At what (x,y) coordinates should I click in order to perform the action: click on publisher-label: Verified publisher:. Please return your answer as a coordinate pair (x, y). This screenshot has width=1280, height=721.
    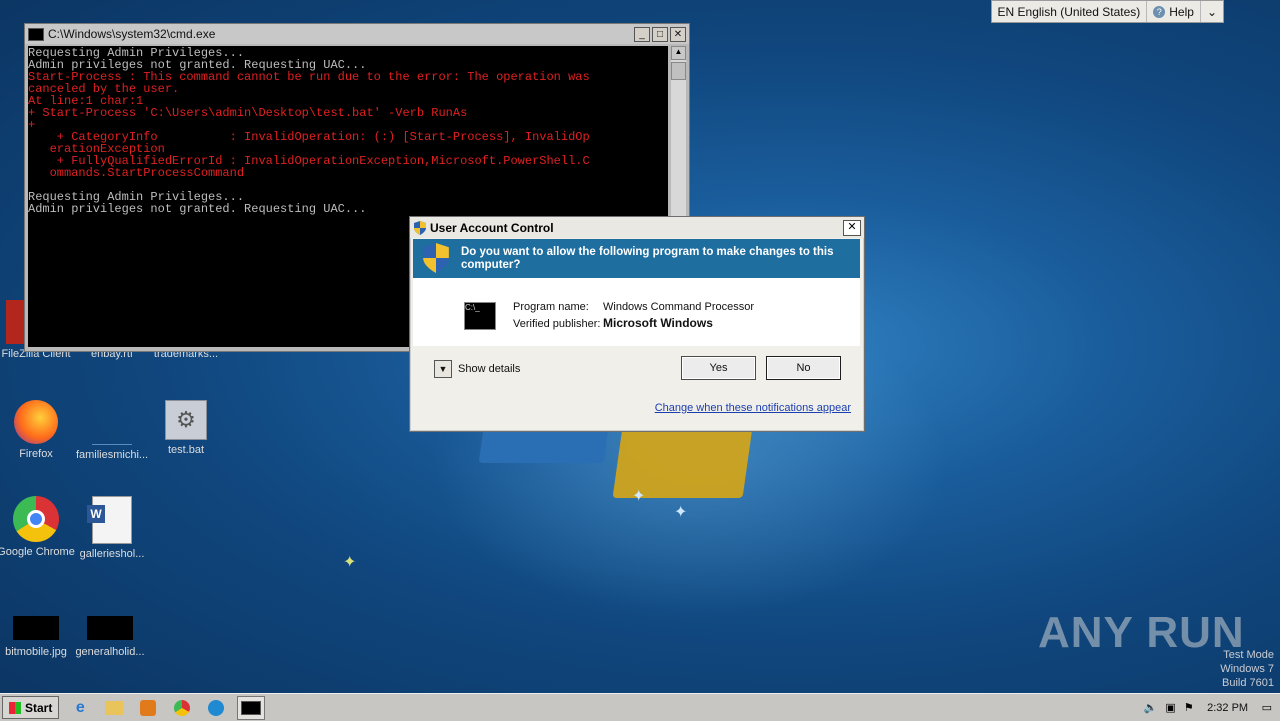
    Looking at the image, I should click on (557, 324).